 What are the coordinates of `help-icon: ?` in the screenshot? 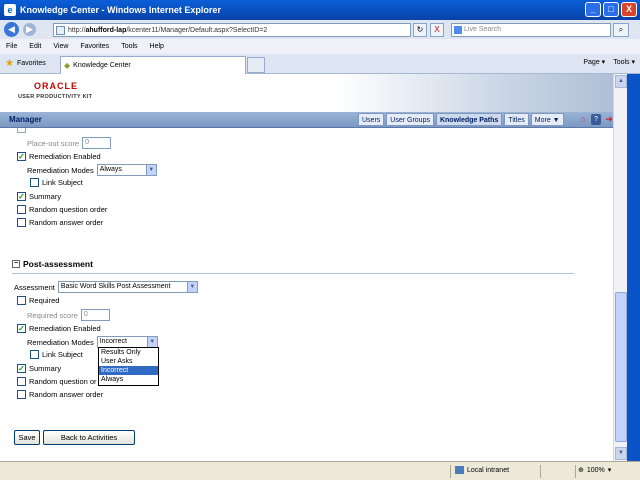 It's located at (596, 119).